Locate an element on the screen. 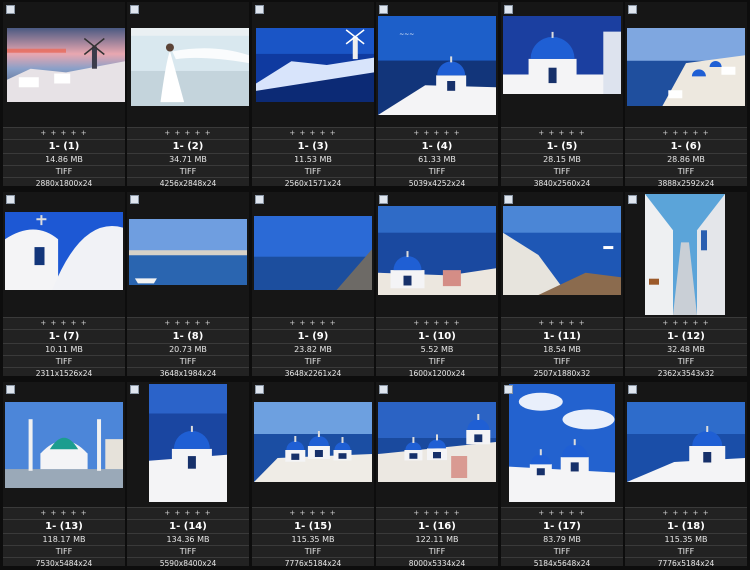 This screenshot has width=750, height=570. file-size: 134.36 MB is located at coordinates (188, 539).